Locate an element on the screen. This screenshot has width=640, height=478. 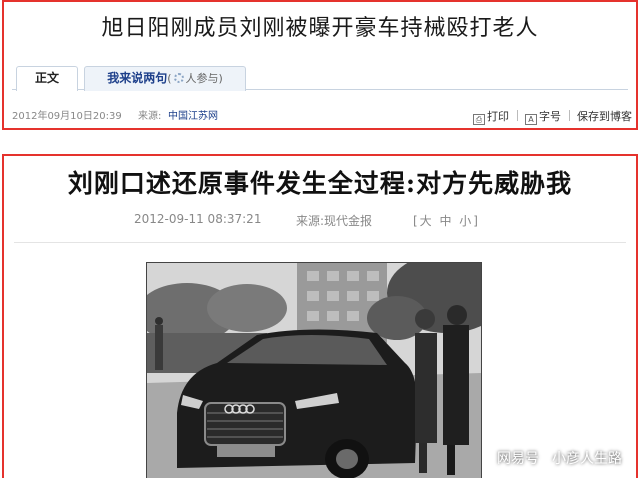
tab-main-text: 正文 is located at coordinates (47, 78).